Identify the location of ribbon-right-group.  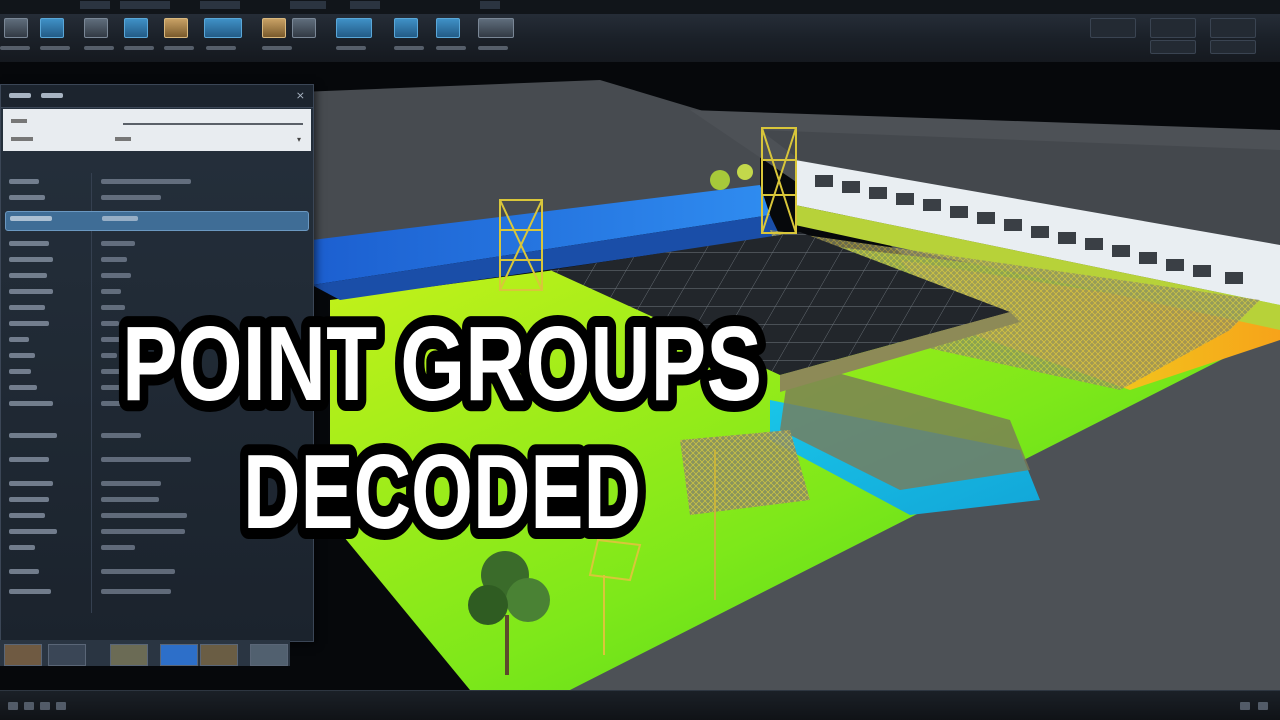
(1180, 36).